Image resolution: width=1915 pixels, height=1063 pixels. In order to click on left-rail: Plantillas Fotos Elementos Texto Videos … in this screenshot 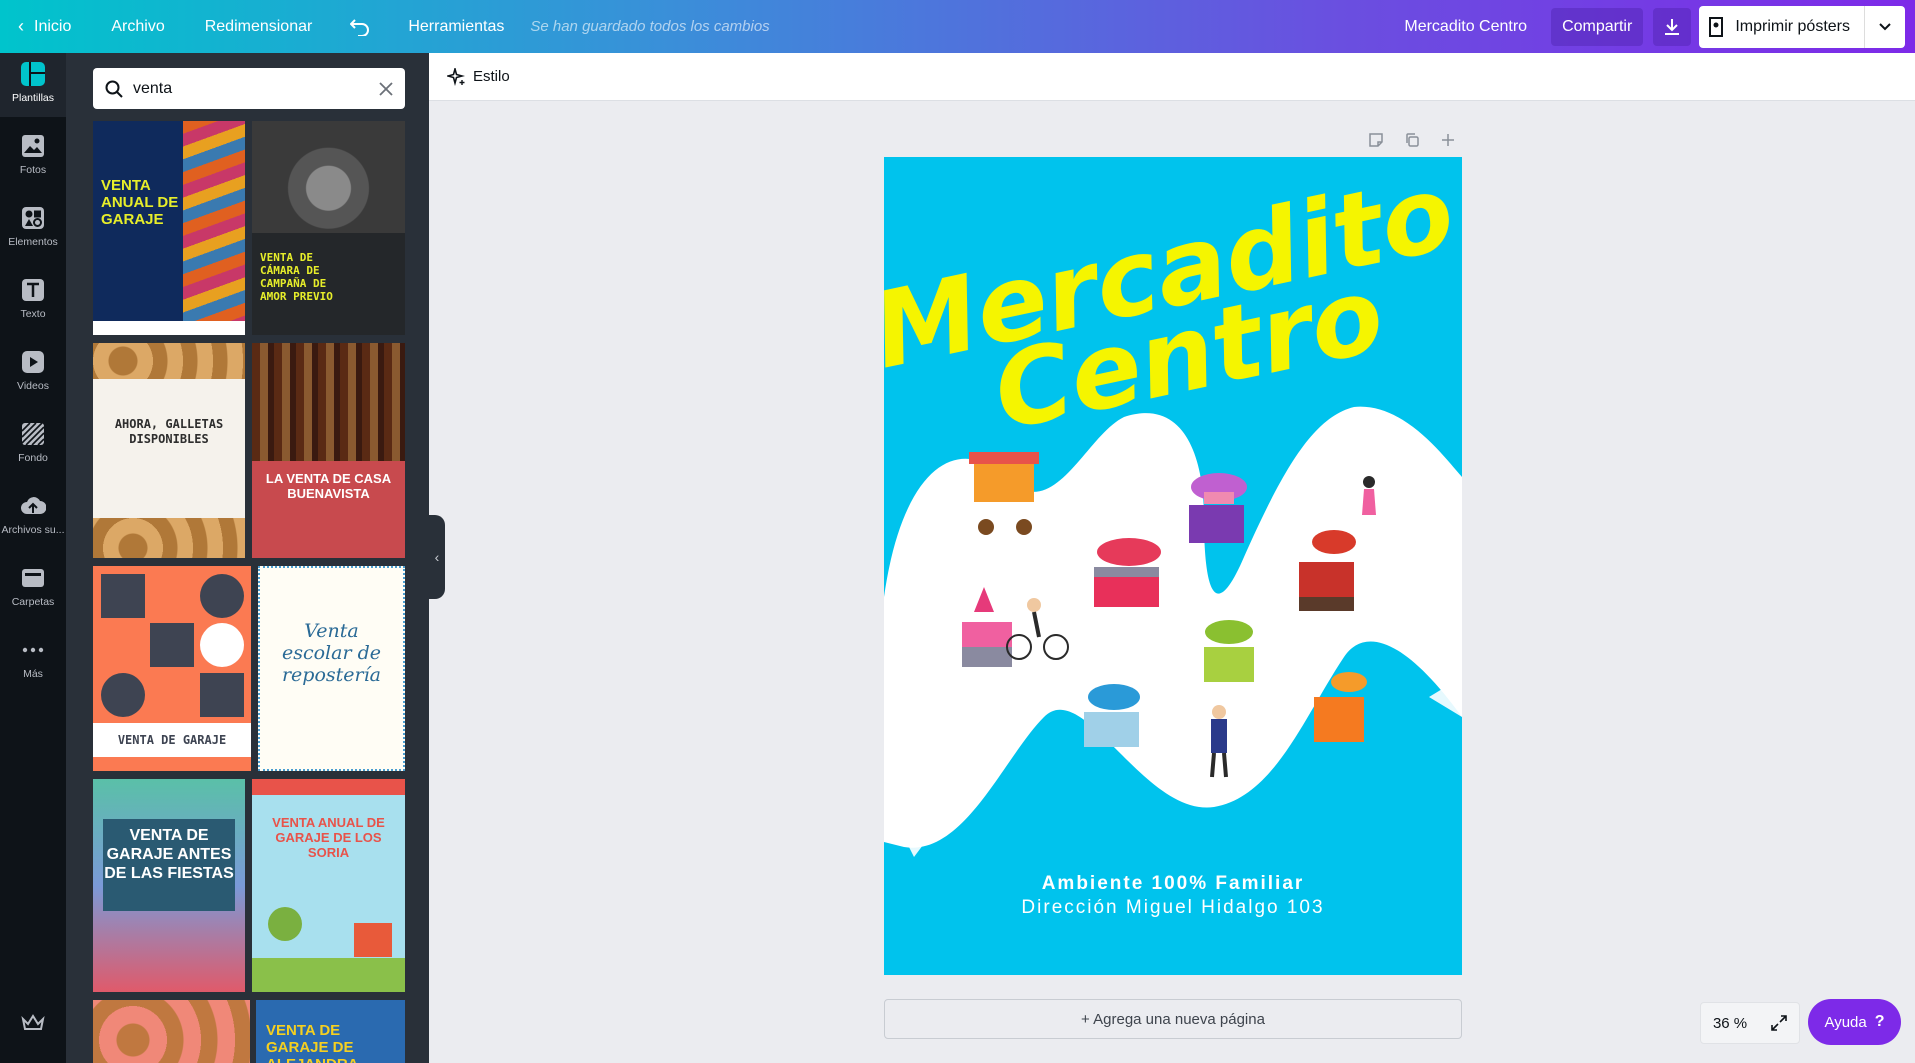, I will do `click(33, 558)`.